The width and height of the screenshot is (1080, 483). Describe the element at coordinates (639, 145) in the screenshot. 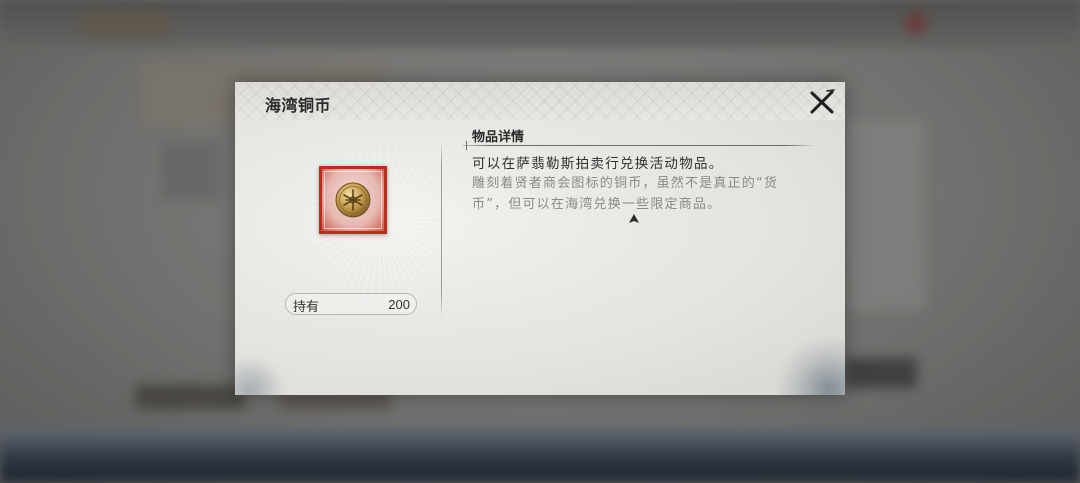

I see `details-divider` at that location.